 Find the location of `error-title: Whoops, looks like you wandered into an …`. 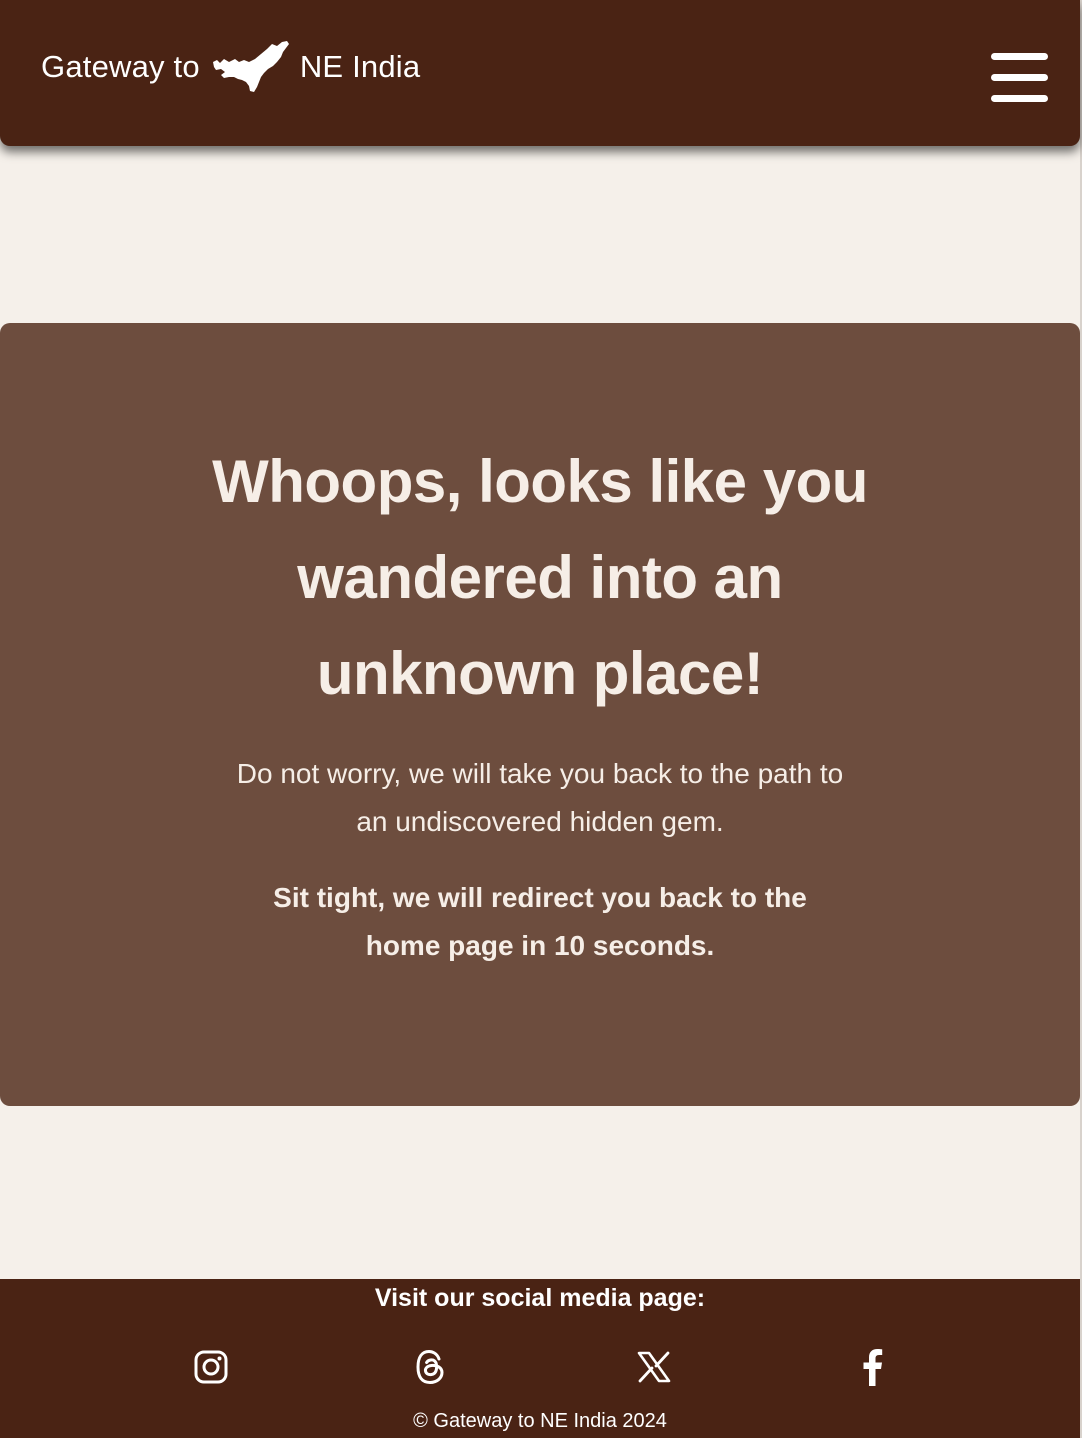

error-title: Whoops, looks like you wandered into an … is located at coordinates (540, 577).